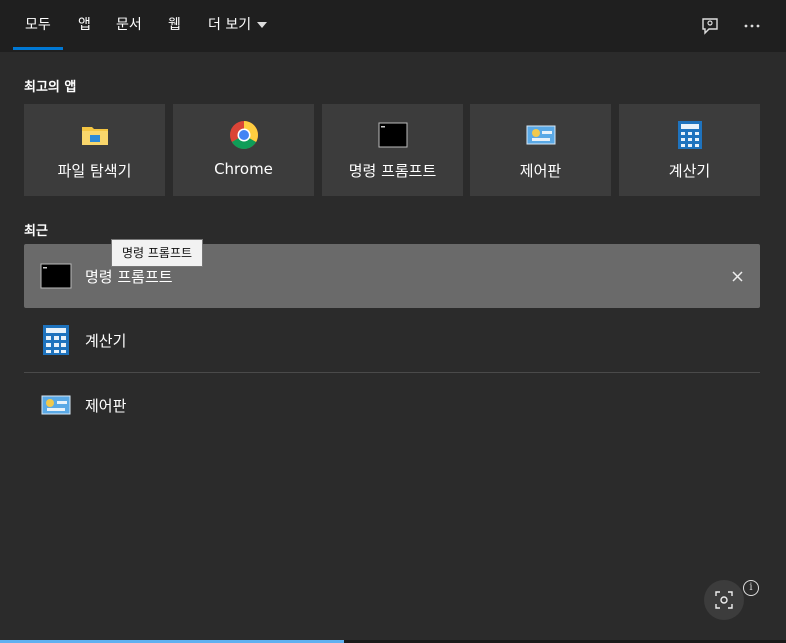 The height and width of the screenshot is (643, 786). What do you see at coordinates (243, 135) in the screenshot?
I see `chrome-icon` at bounding box center [243, 135].